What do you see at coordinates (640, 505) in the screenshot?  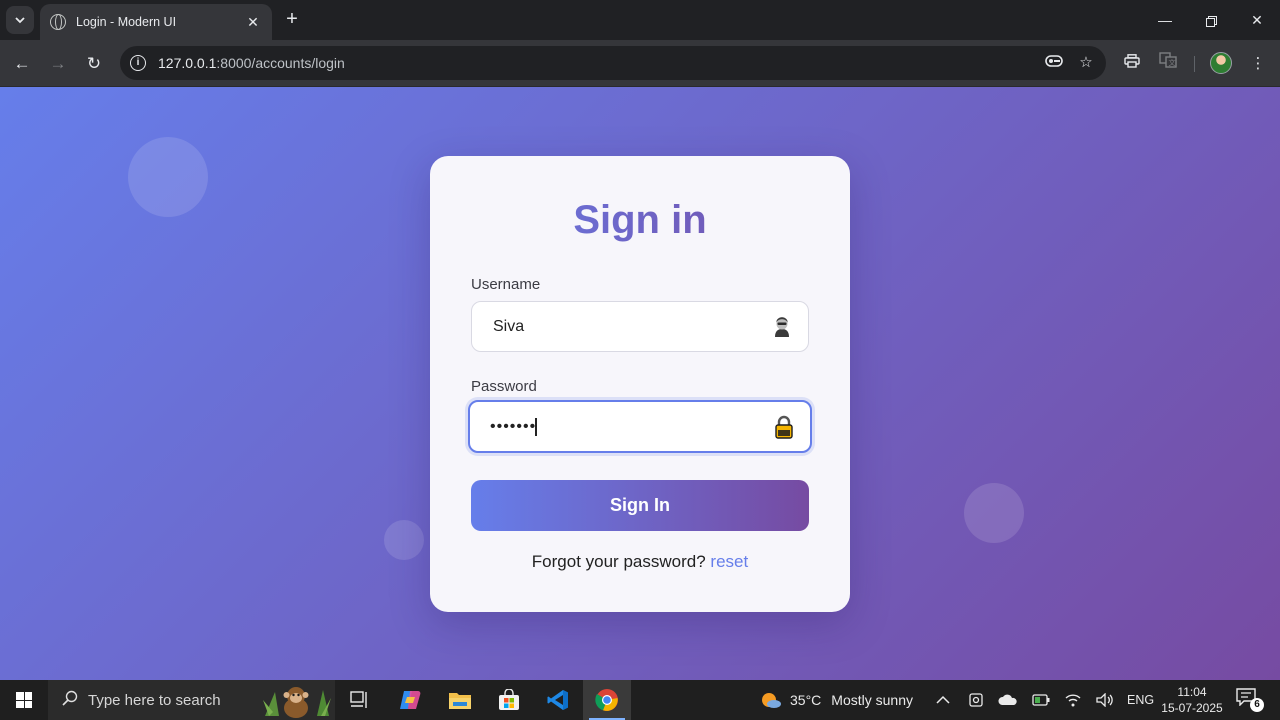 I see `sign-in-button: Sign In` at bounding box center [640, 505].